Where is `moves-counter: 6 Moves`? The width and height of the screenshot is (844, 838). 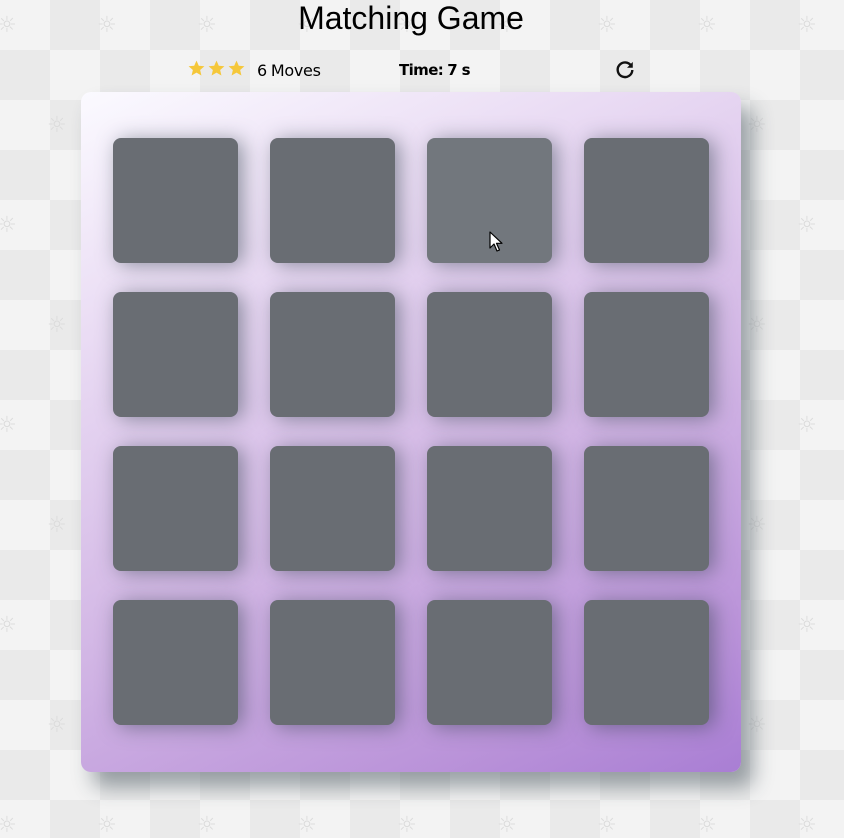
moves-counter: 6 Moves is located at coordinates (289, 70).